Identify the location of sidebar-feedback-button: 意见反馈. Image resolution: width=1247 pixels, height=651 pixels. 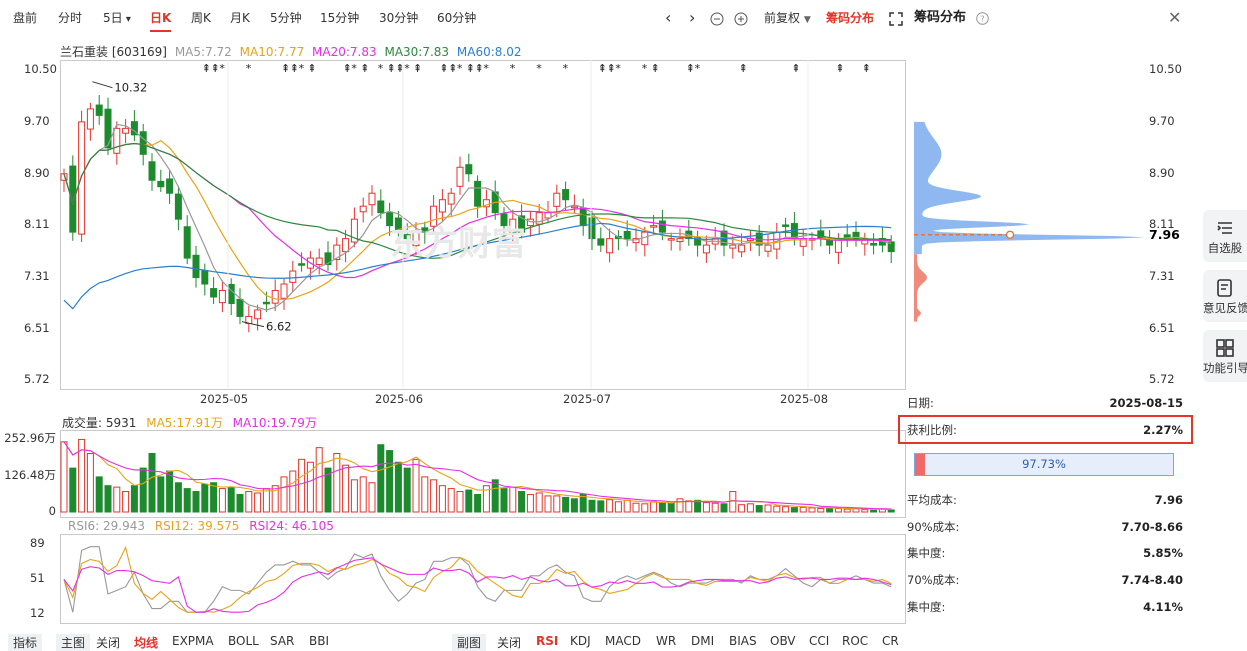
(1225, 296).